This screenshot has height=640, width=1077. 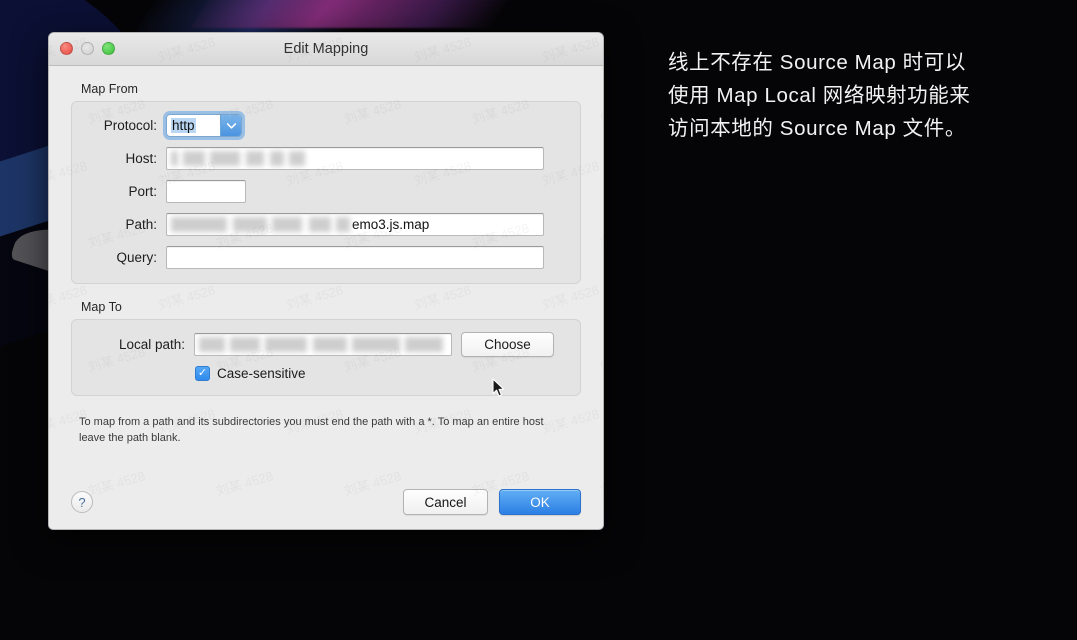 What do you see at coordinates (130, 125) in the screenshot?
I see `protocol-label: Protocol:` at bounding box center [130, 125].